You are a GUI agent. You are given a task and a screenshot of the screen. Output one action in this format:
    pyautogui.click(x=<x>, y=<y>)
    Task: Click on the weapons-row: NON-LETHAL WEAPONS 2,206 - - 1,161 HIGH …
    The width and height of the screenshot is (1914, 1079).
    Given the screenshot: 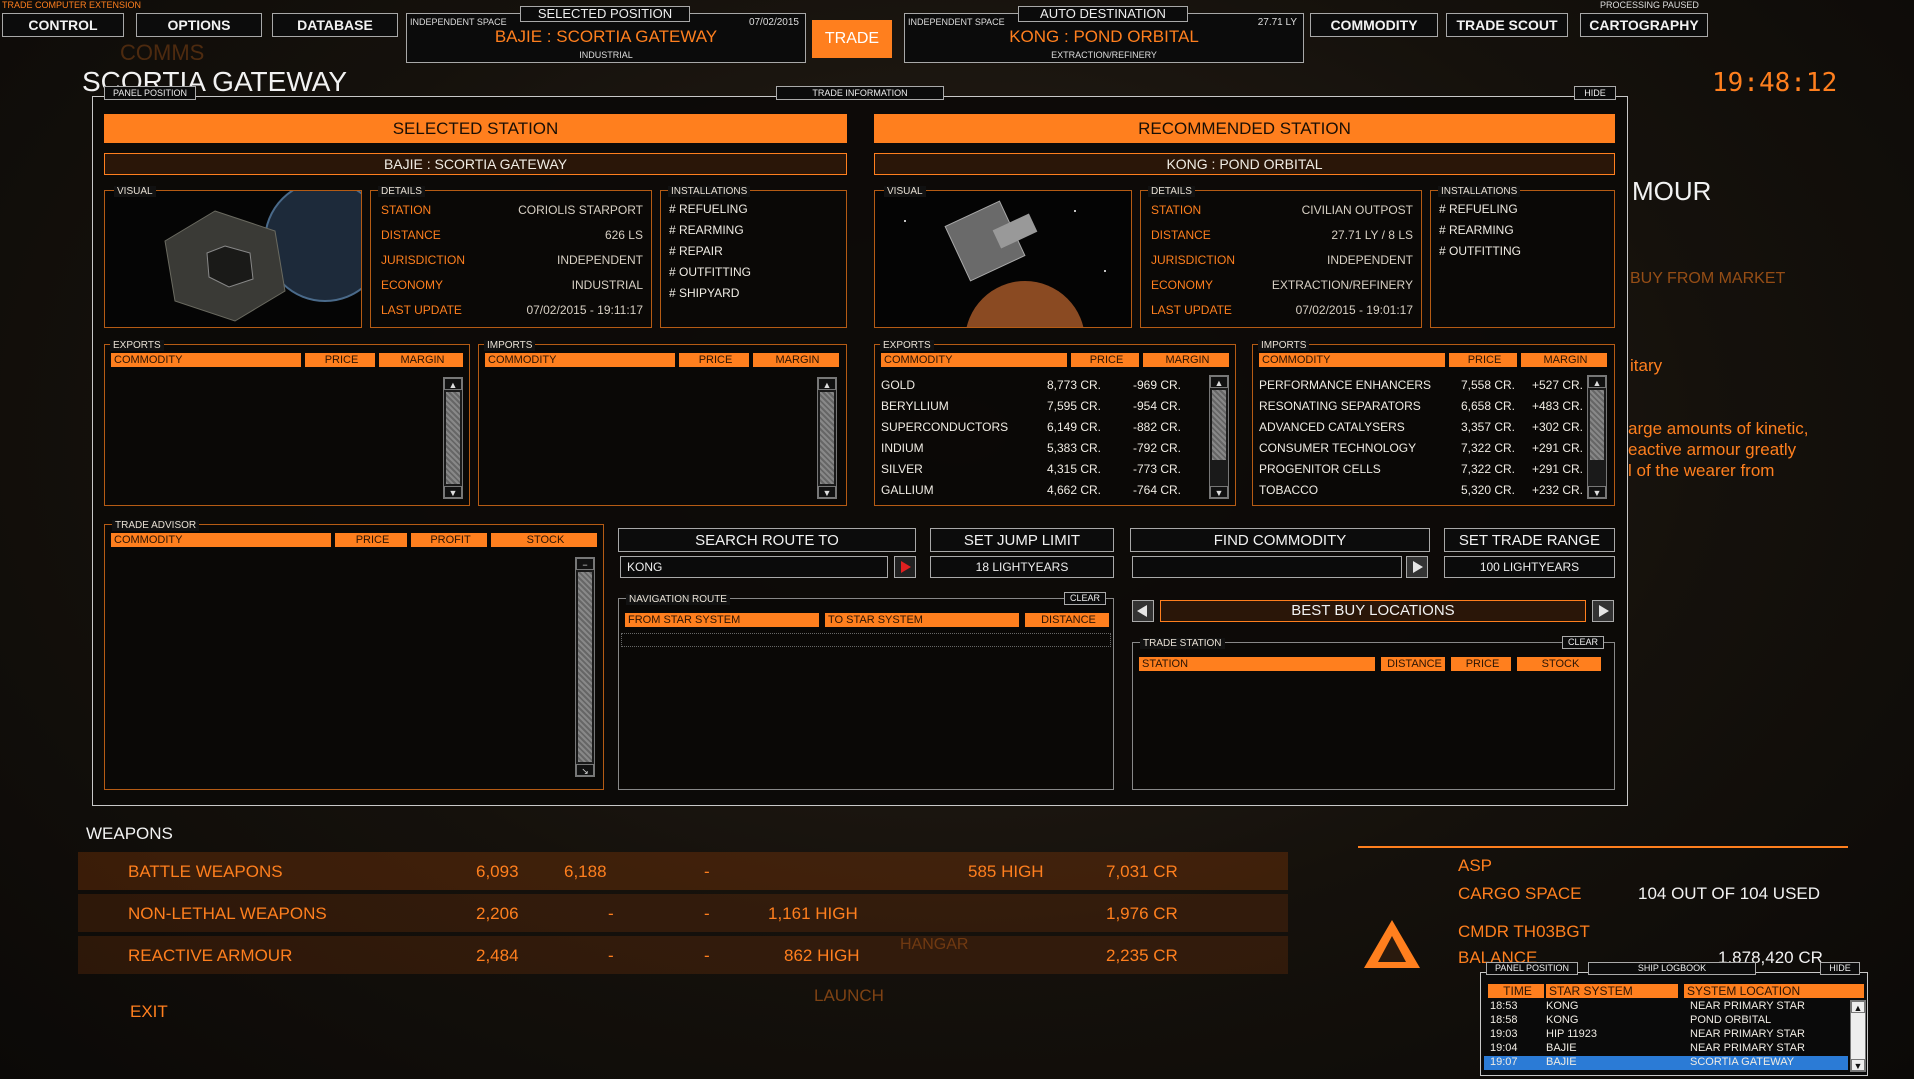 What is the action you would take?
    pyautogui.click(x=683, y=913)
    